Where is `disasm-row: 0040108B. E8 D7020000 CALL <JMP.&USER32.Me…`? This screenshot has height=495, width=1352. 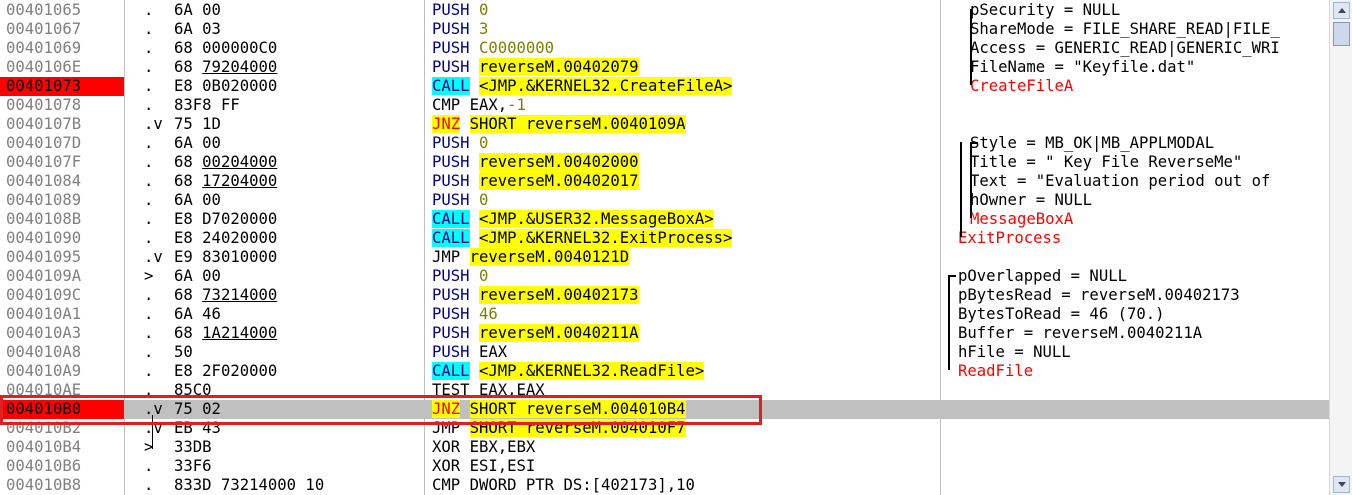
disasm-row: 0040108B. E8 D7020000 CALL <JMP.&USER32.Me… is located at coordinates (665, 219).